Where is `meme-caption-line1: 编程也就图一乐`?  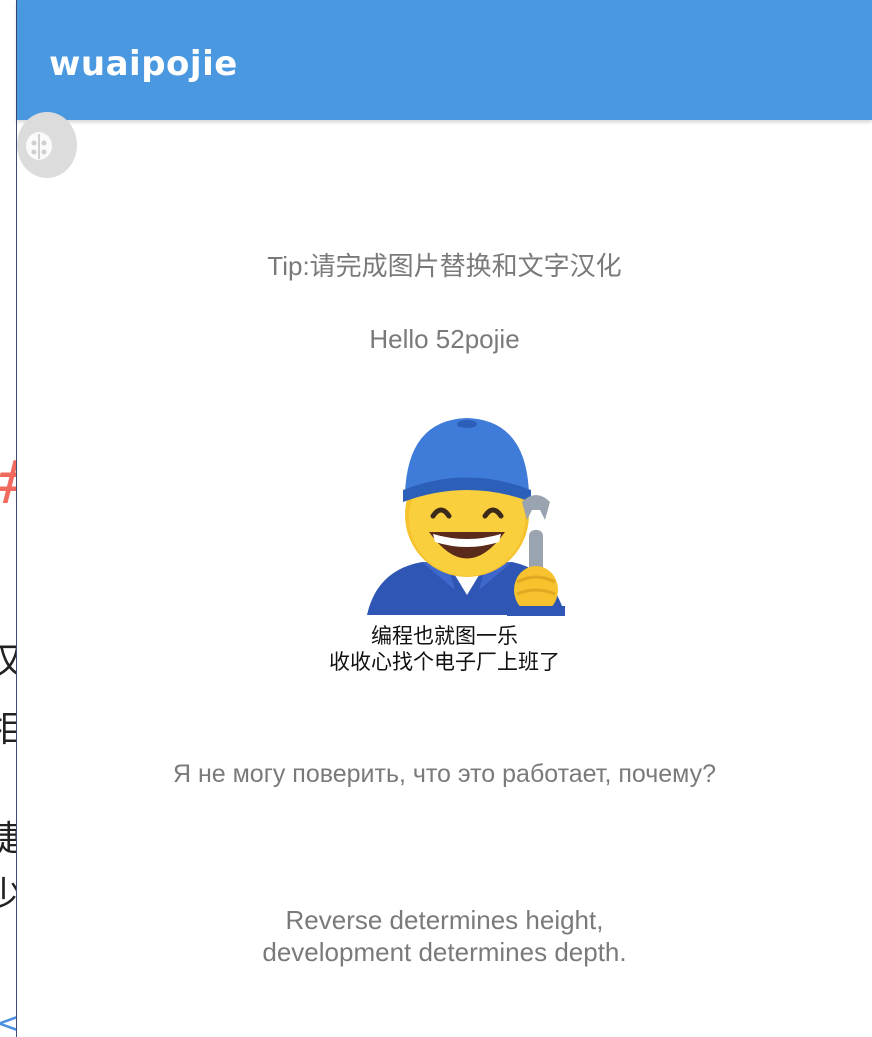
meme-caption-line1: 编程也就图一乐 is located at coordinates (444, 636).